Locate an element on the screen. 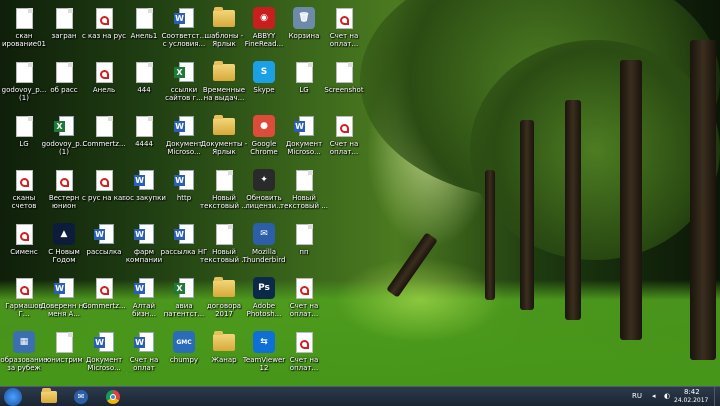 The height and width of the screenshot is (406, 720). desktop-icon: сканы счетов is located at coordinates (24, 192).